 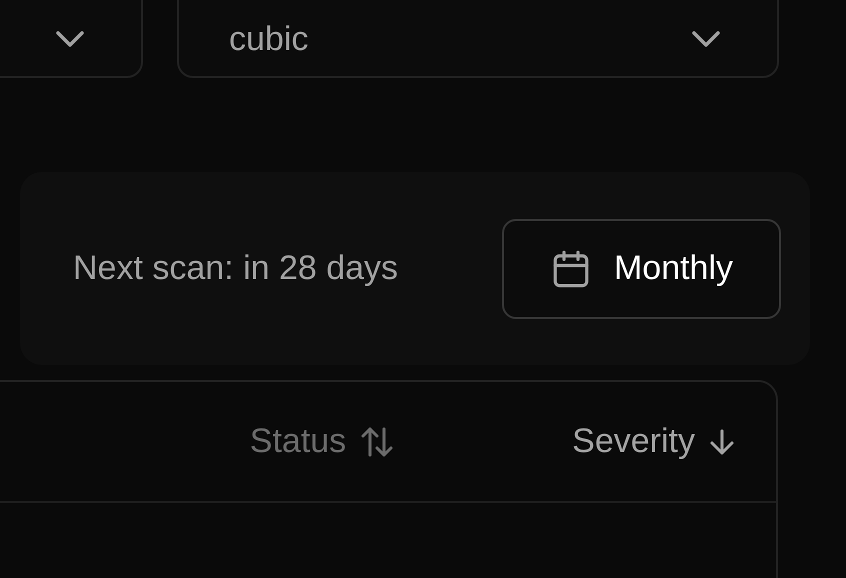 What do you see at coordinates (268, 39) in the screenshot?
I see `select-value: cubic` at bounding box center [268, 39].